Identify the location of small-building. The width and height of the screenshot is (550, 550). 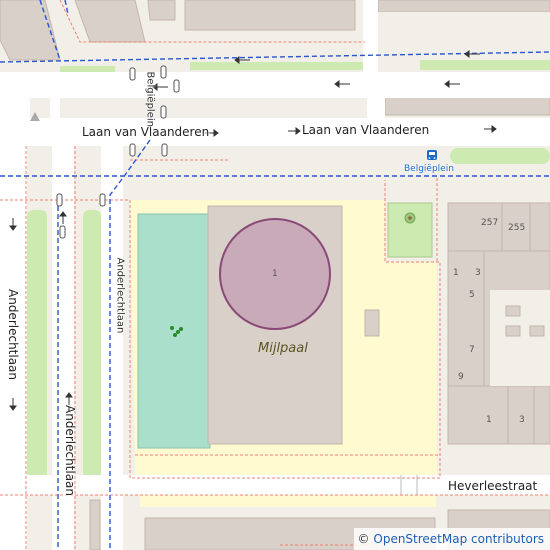
(372, 323).